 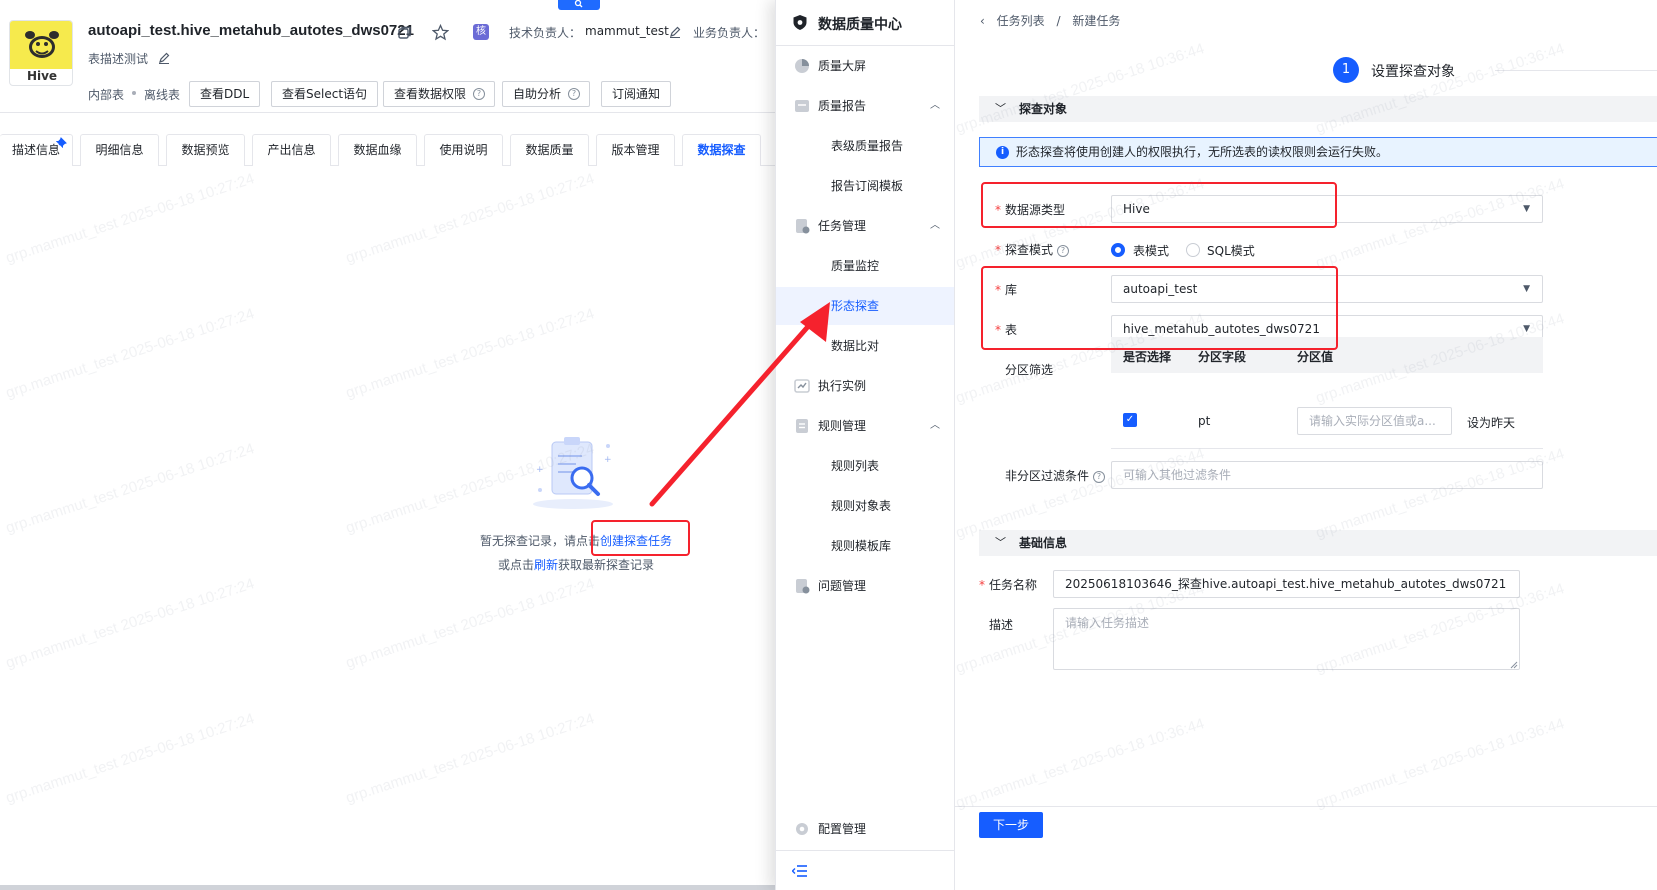 I want to click on section-basic-info: ﹀ 基础信息, so click(x=1318, y=543).